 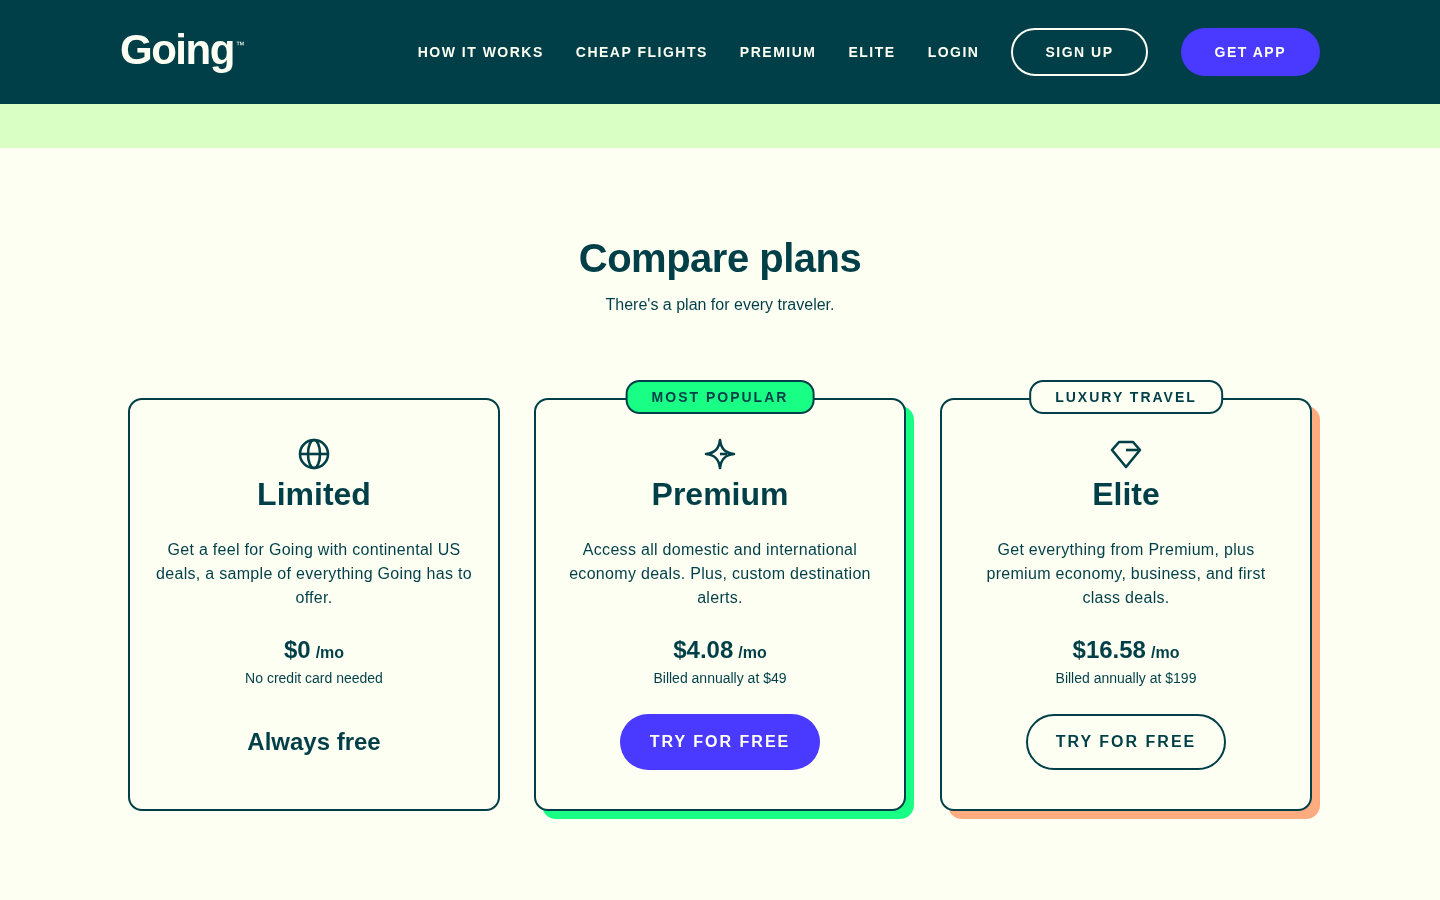 I want to click on plan-name: Premium, so click(x=720, y=494).